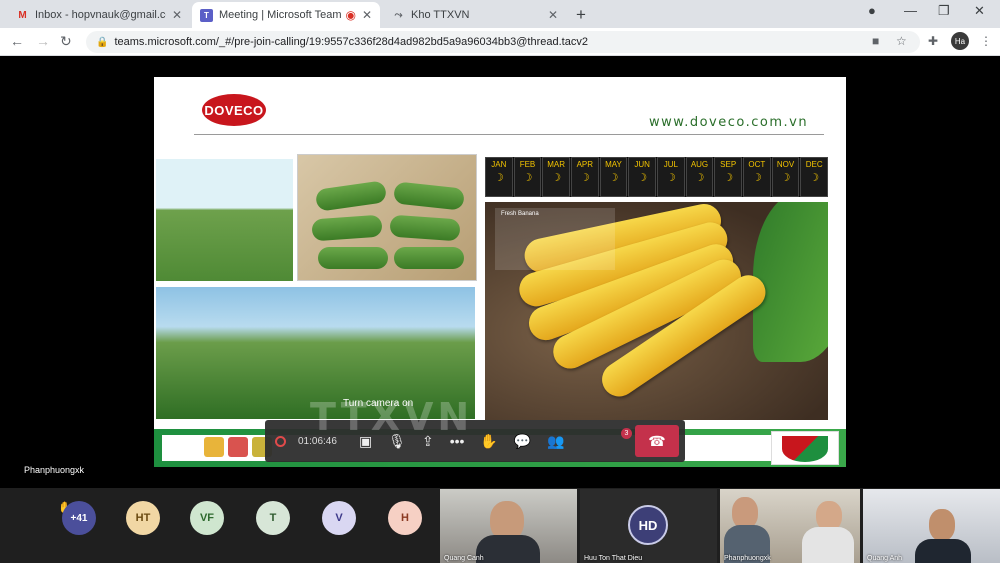 The height and width of the screenshot is (563, 1000). What do you see at coordinates (398, 15) in the screenshot?
I see `link-icon: ⤳` at bounding box center [398, 15].